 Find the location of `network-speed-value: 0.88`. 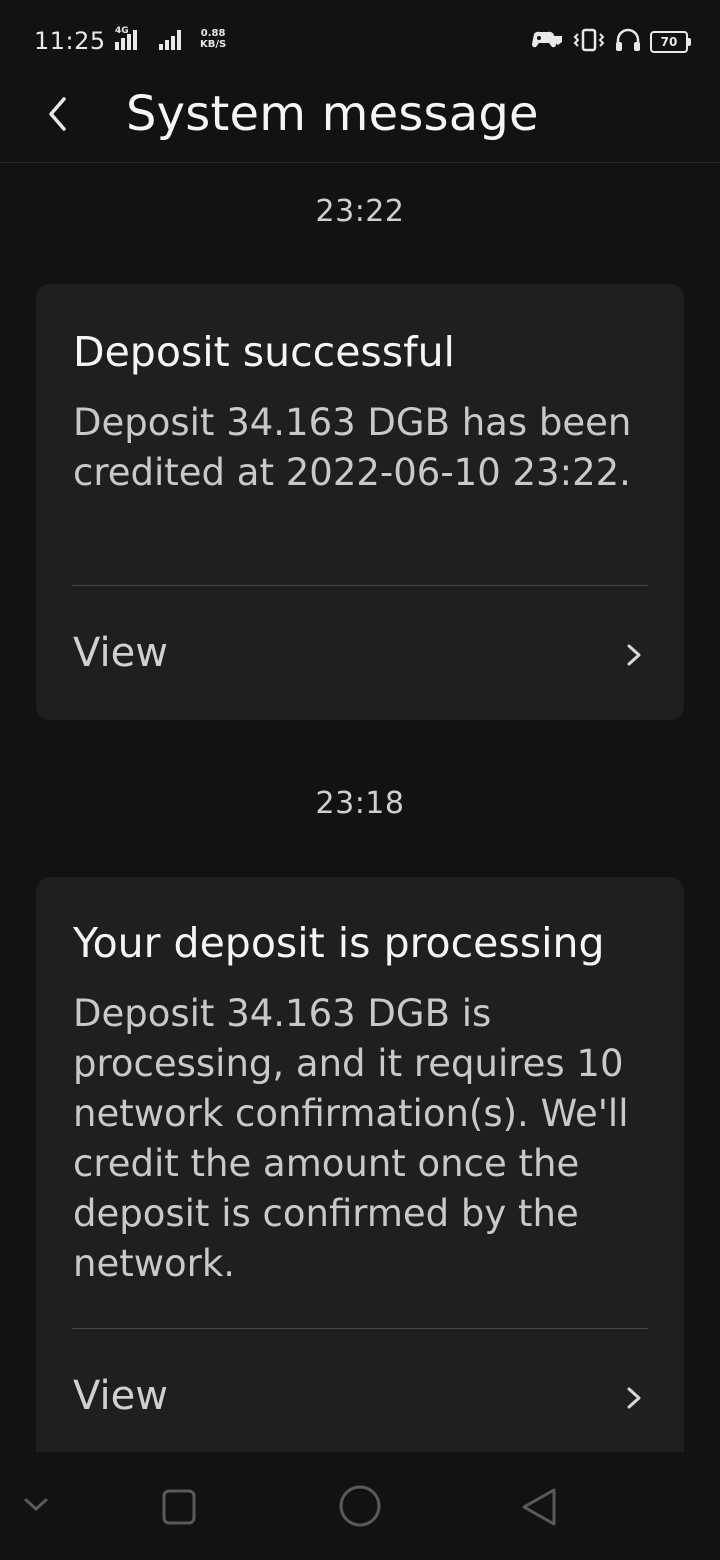

network-speed-value: 0.88 is located at coordinates (213, 33).